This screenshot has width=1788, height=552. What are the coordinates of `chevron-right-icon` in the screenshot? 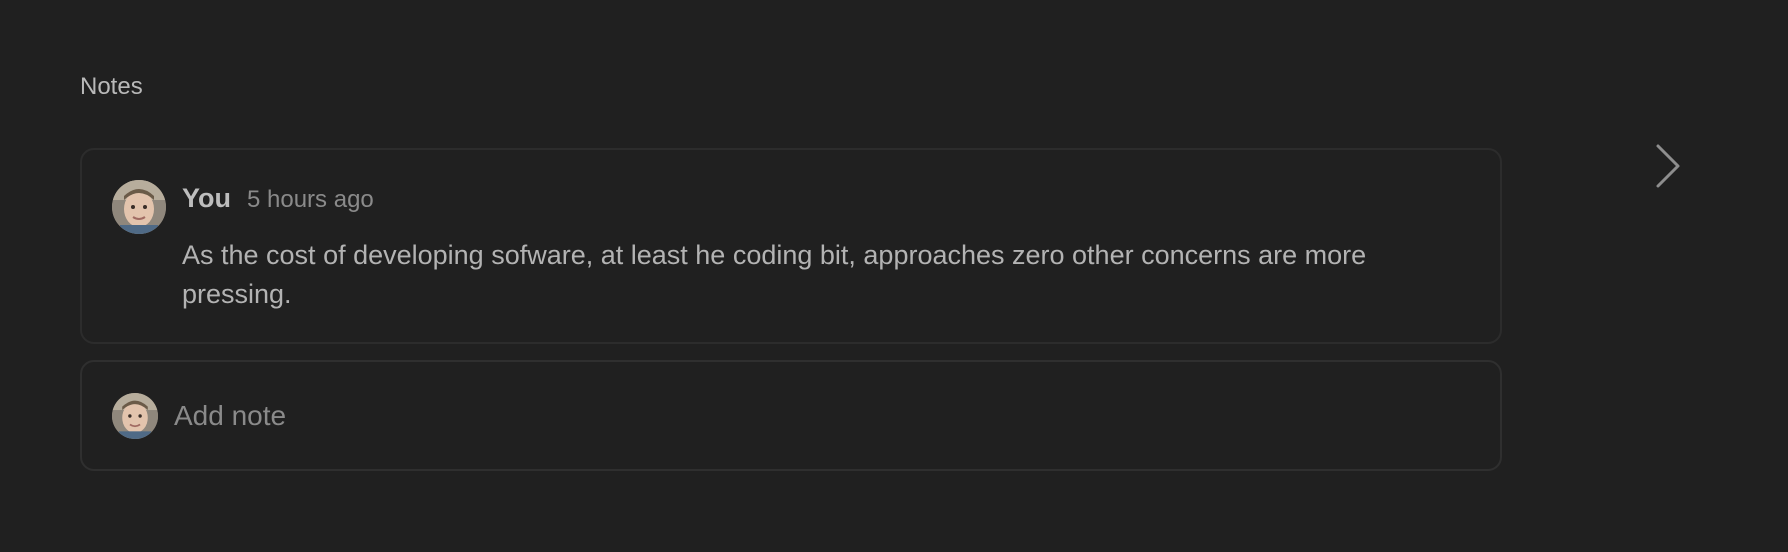 It's located at (1667, 166).